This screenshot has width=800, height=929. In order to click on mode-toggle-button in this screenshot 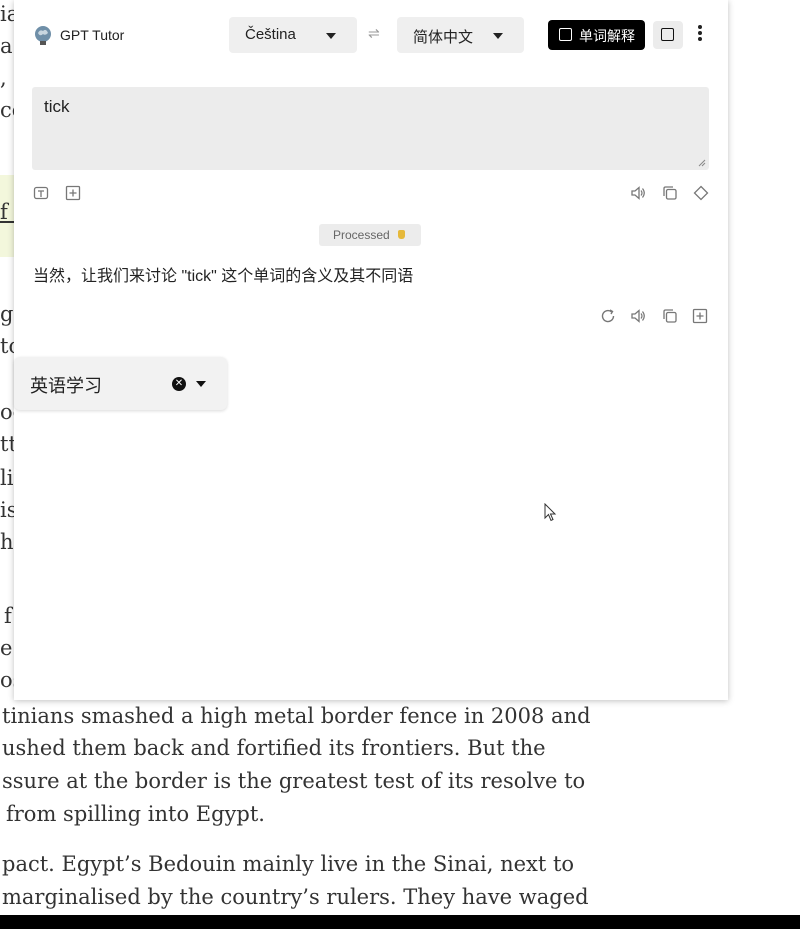, I will do `click(668, 35)`.